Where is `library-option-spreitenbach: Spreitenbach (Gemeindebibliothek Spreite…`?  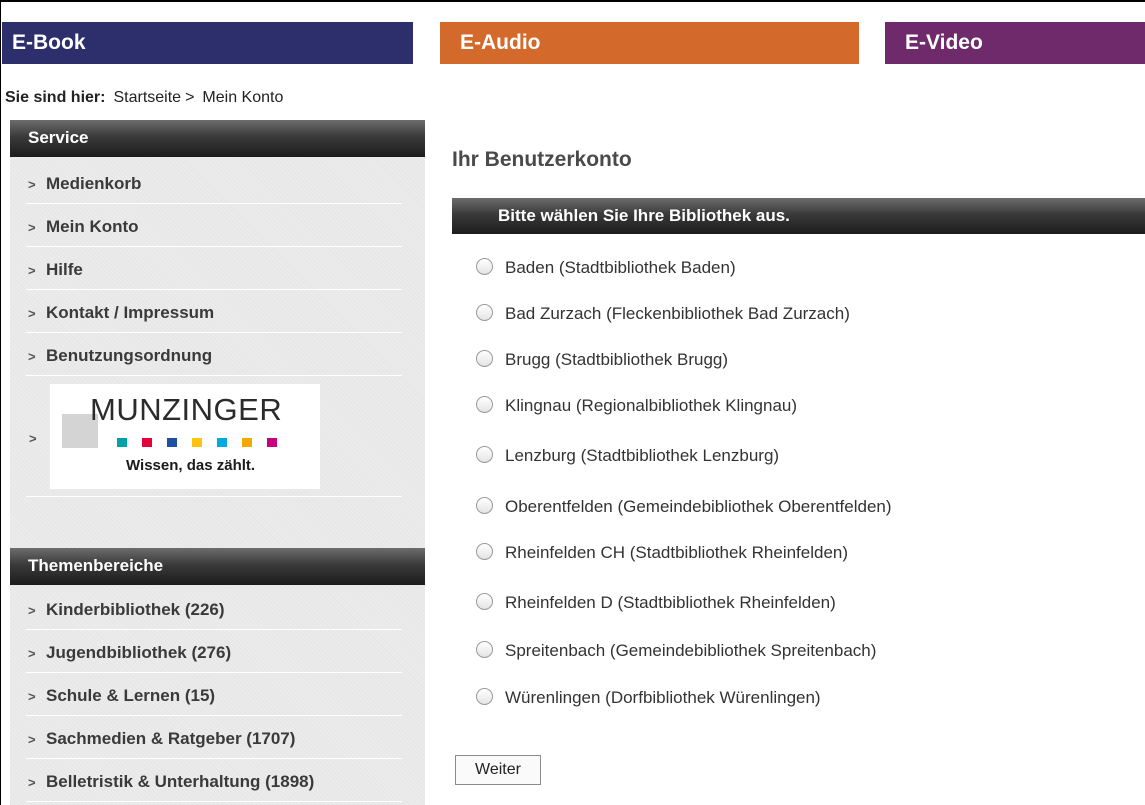
library-option-spreitenbach: Spreitenbach (Gemeindebibliothek Spreite… is located at coordinates (676, 651).